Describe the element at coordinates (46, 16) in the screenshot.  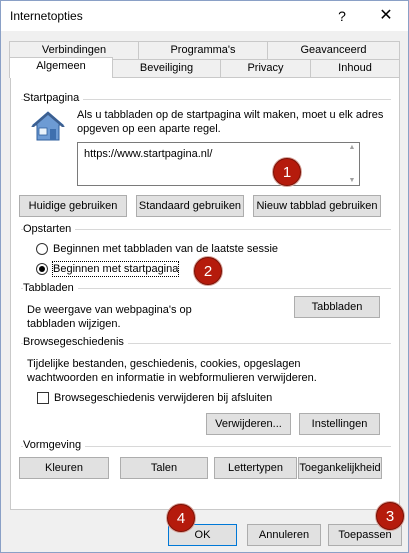
I see `window-title: Internetopties` at that location.